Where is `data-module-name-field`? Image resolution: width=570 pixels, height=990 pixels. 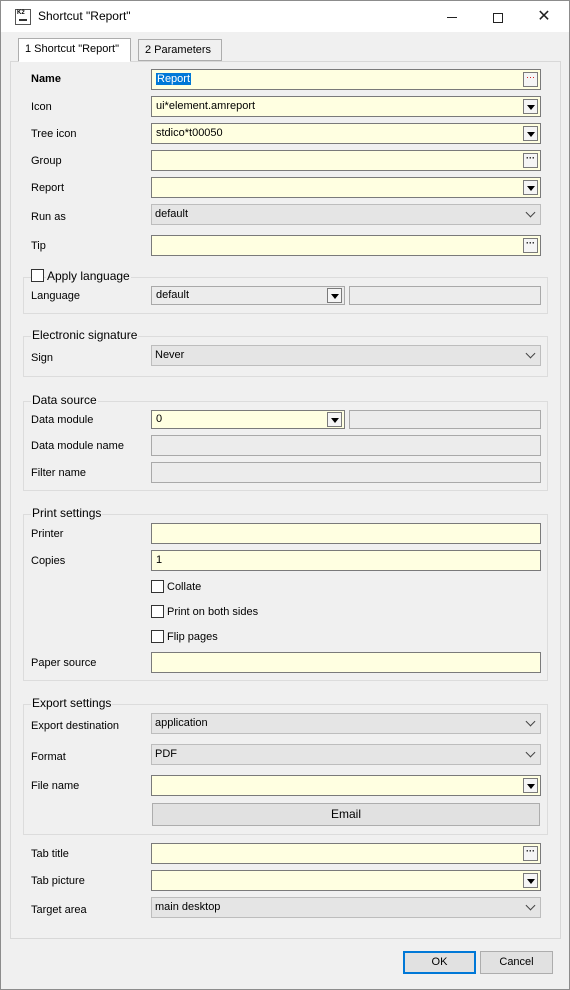
data-module-name-field is located at coordinates (346, 445).